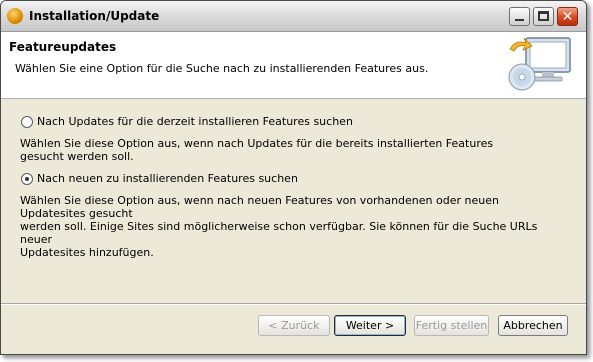 Image resolution: width=593 pixels, height=362 pixels. I want to click on title-bar: Installation/Update ✕, so click(293, 16).